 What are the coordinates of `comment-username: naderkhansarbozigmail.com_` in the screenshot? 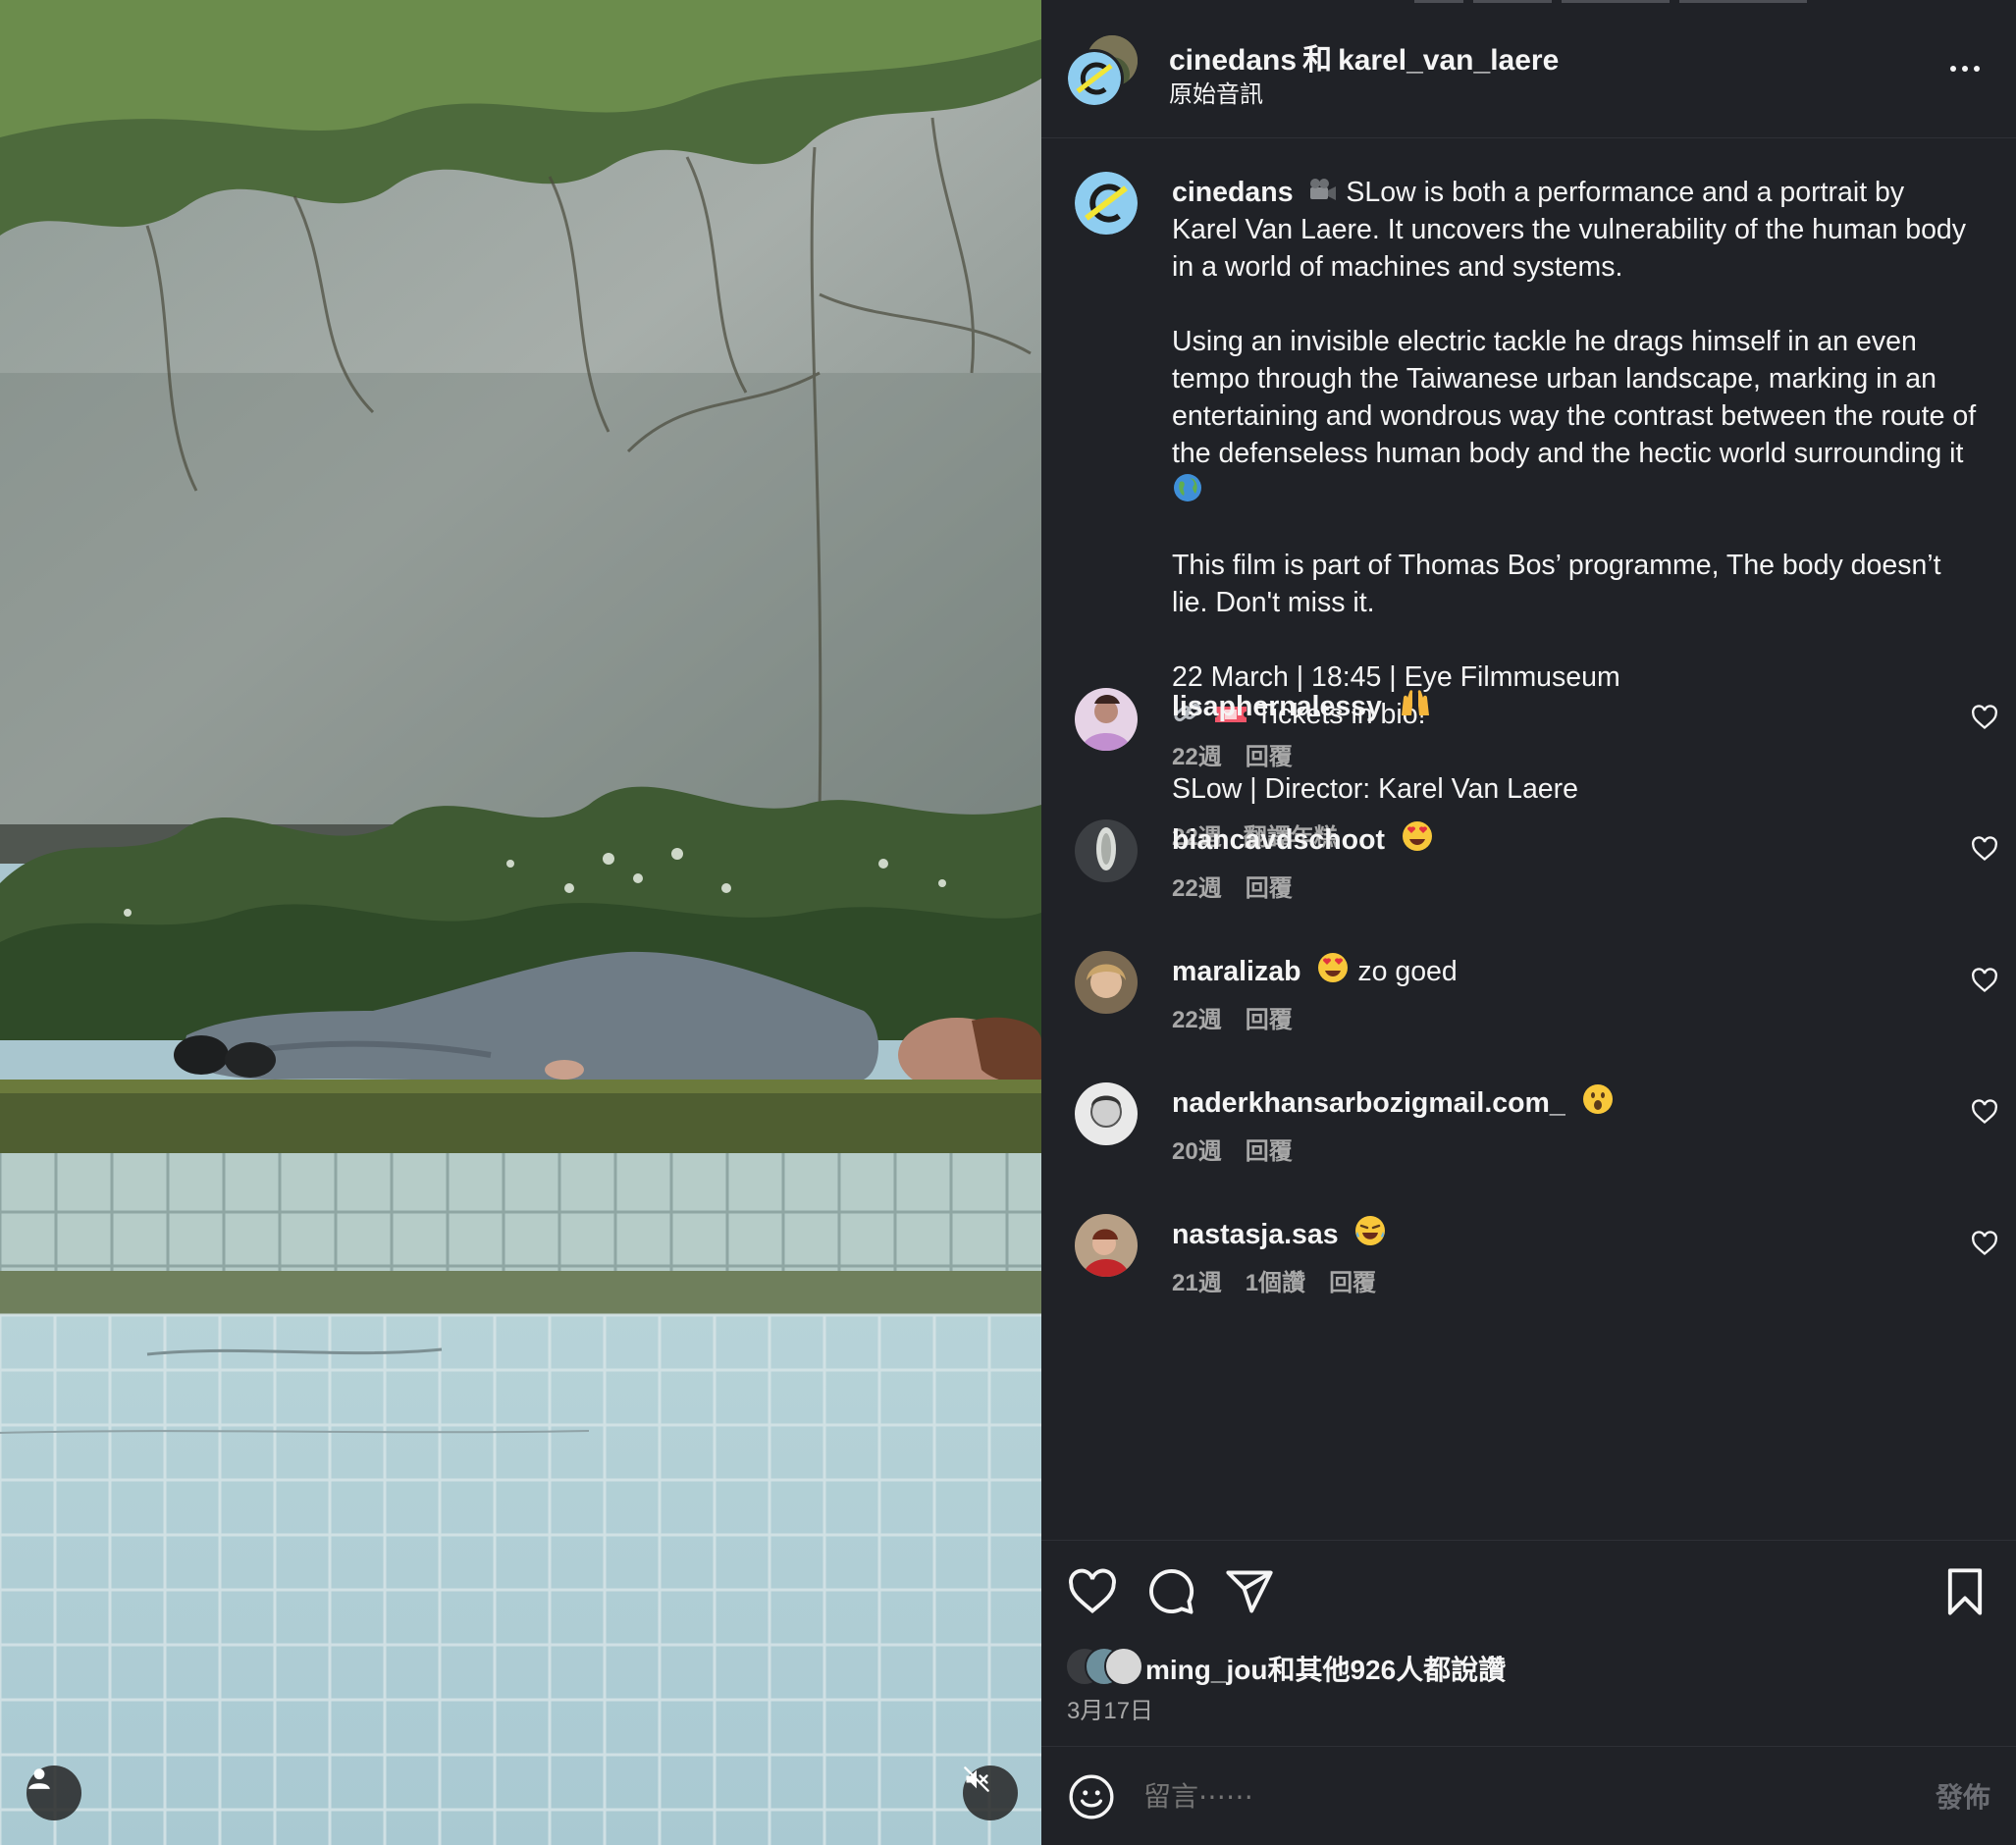 It's located at (1368, 1103).